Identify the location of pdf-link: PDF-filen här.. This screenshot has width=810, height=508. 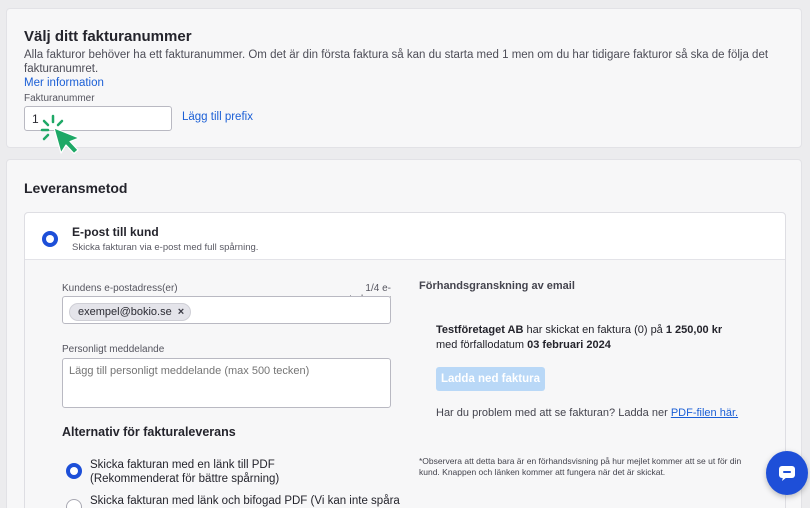
(704, 413).